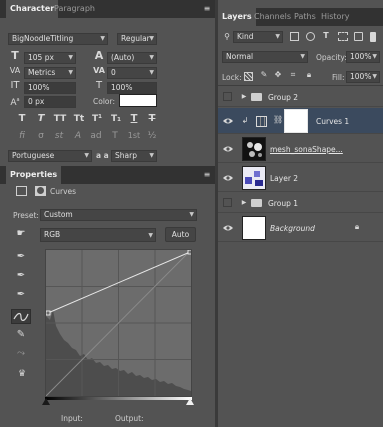 The height and width of the screenshot is (427, 383). What do you see at coordinates (78, 136) in the screenshot?
I see `swash-button: A` at bounding box center [78, 136].